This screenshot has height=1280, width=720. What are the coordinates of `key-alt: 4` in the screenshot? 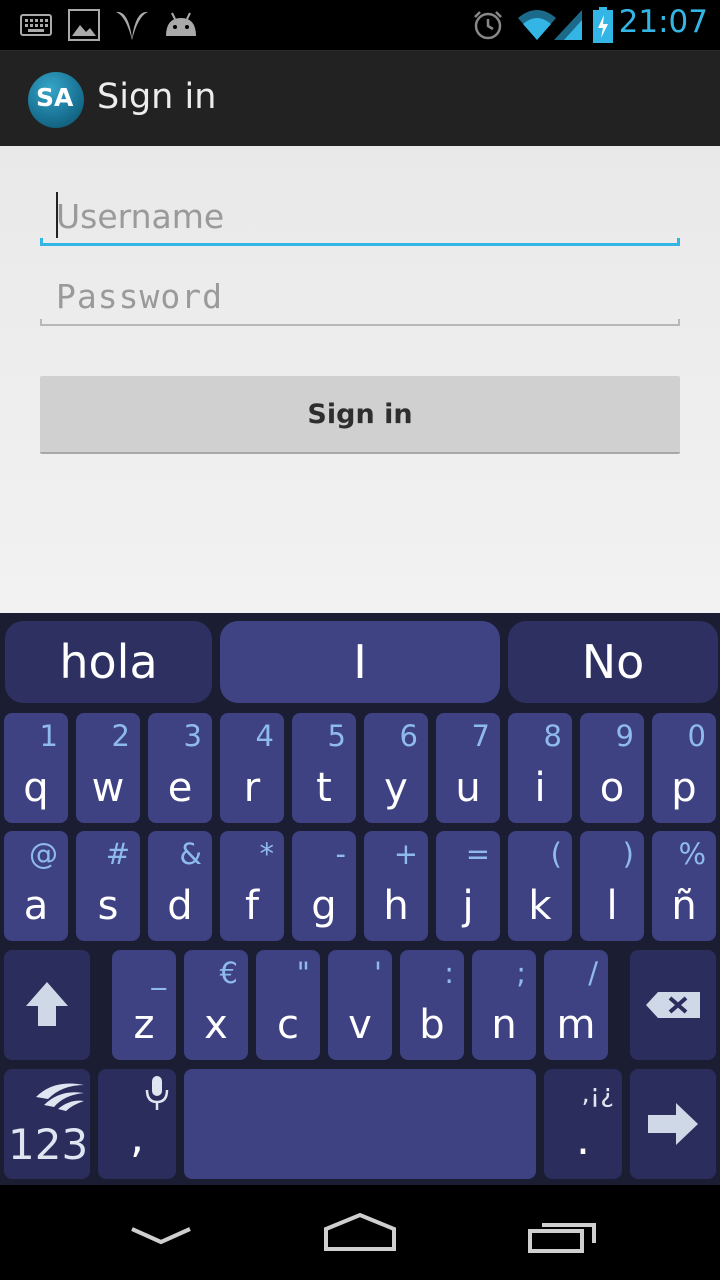 It's located at (264, 736).